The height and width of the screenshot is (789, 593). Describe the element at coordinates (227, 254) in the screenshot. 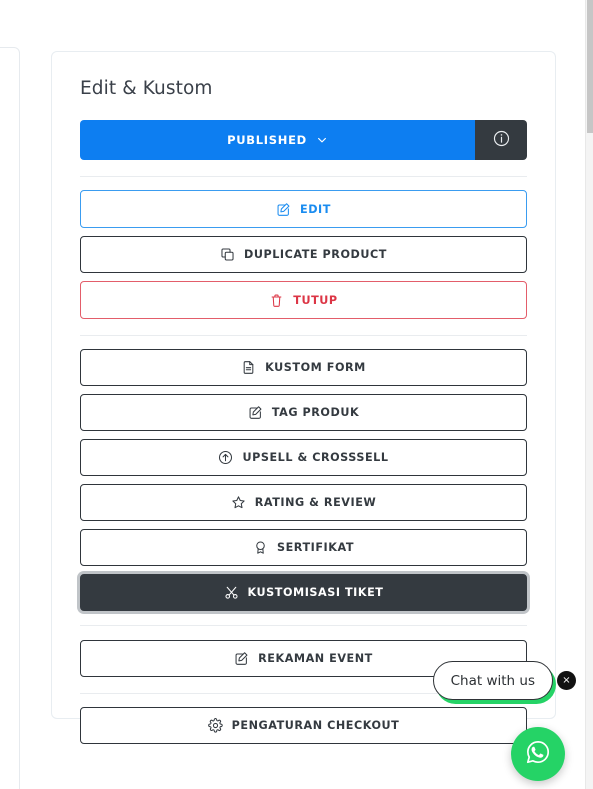

I see `copy-icon` at that location.